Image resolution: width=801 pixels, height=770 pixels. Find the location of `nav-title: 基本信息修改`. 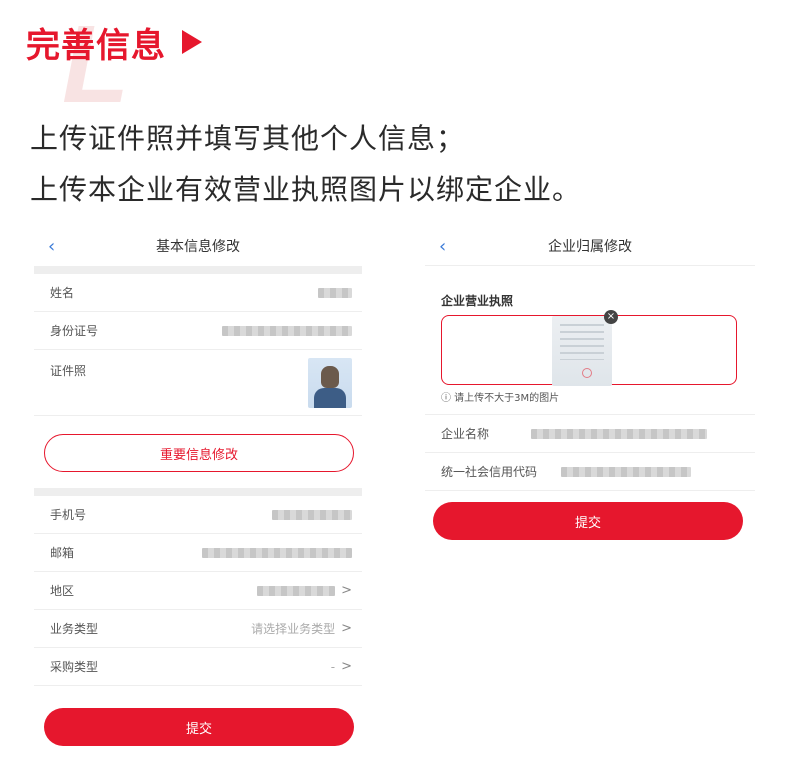

nav-title: 基本信息修改 is located at coordinates (198, 247).